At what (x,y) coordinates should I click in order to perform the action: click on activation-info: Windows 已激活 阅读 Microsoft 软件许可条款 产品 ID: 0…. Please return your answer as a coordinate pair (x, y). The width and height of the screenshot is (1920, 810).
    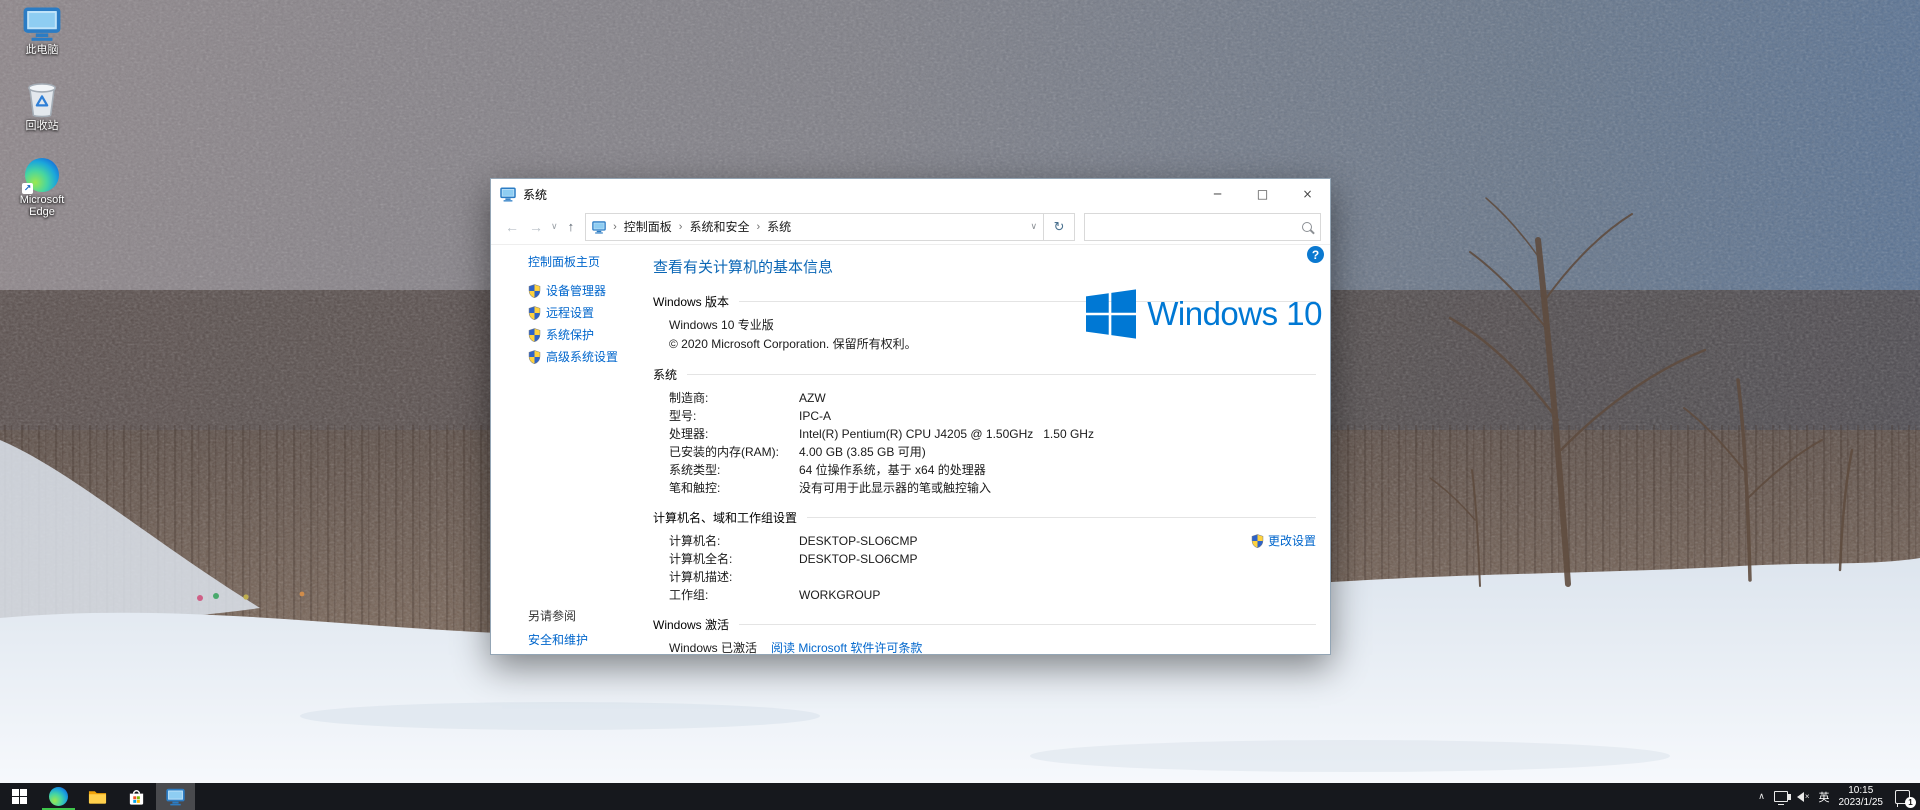
    Looking at the image, I should click on (984, 646).